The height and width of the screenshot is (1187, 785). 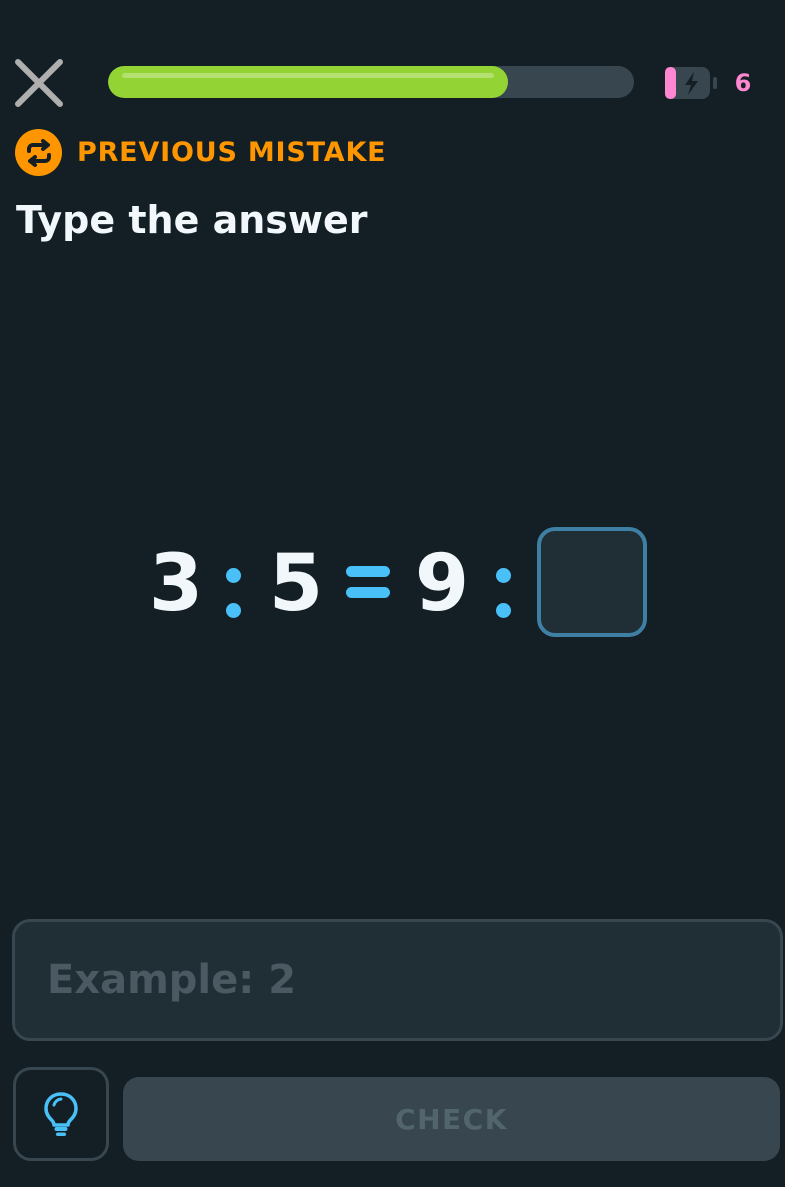 I want to click on lightbulb-icon, so click(x=61, y=1114).